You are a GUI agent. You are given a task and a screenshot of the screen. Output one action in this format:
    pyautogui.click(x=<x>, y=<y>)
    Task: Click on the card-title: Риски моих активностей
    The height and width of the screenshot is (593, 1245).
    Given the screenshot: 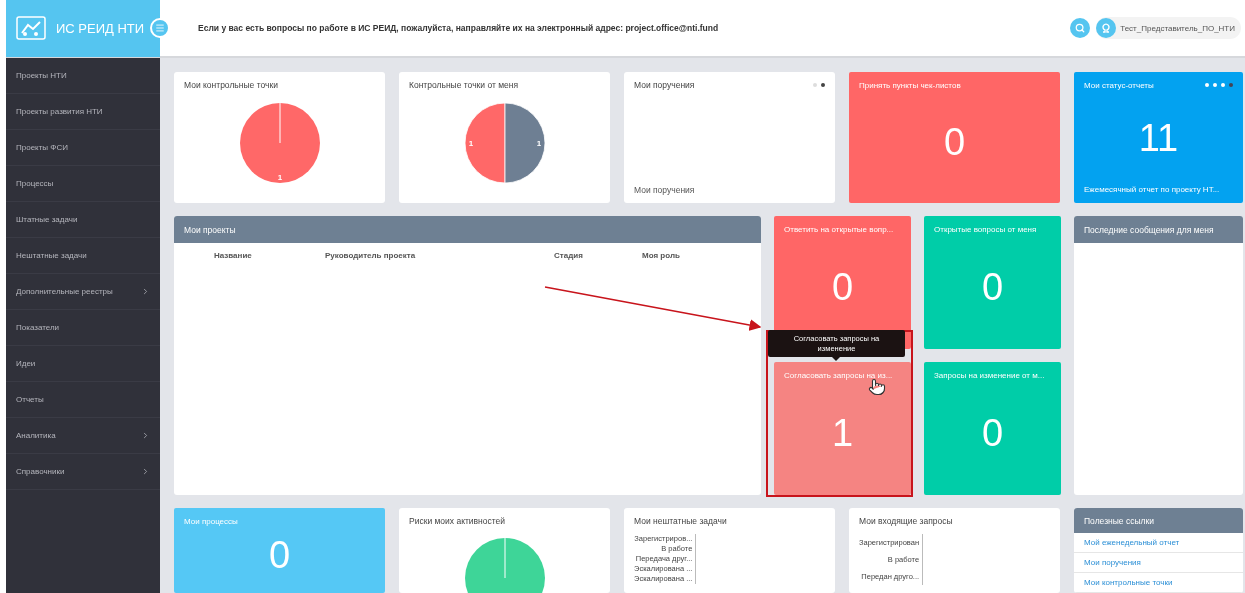 What is the action you would take?
    pyautogui.click(x=457, y=521)
    